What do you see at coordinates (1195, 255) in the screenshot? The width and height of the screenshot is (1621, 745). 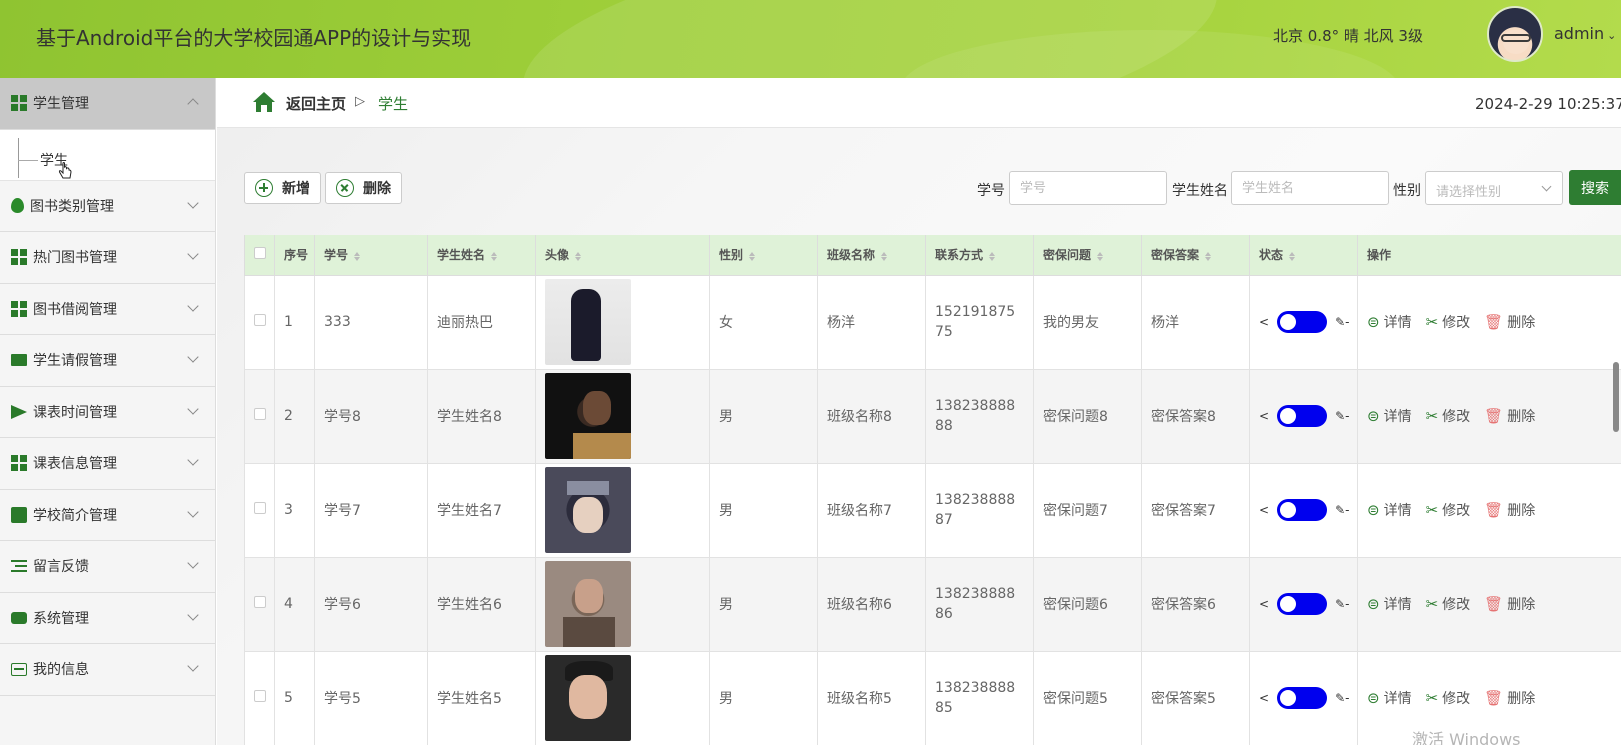 I see `column-header: 密保答案` at bounding box center [1195, 255].